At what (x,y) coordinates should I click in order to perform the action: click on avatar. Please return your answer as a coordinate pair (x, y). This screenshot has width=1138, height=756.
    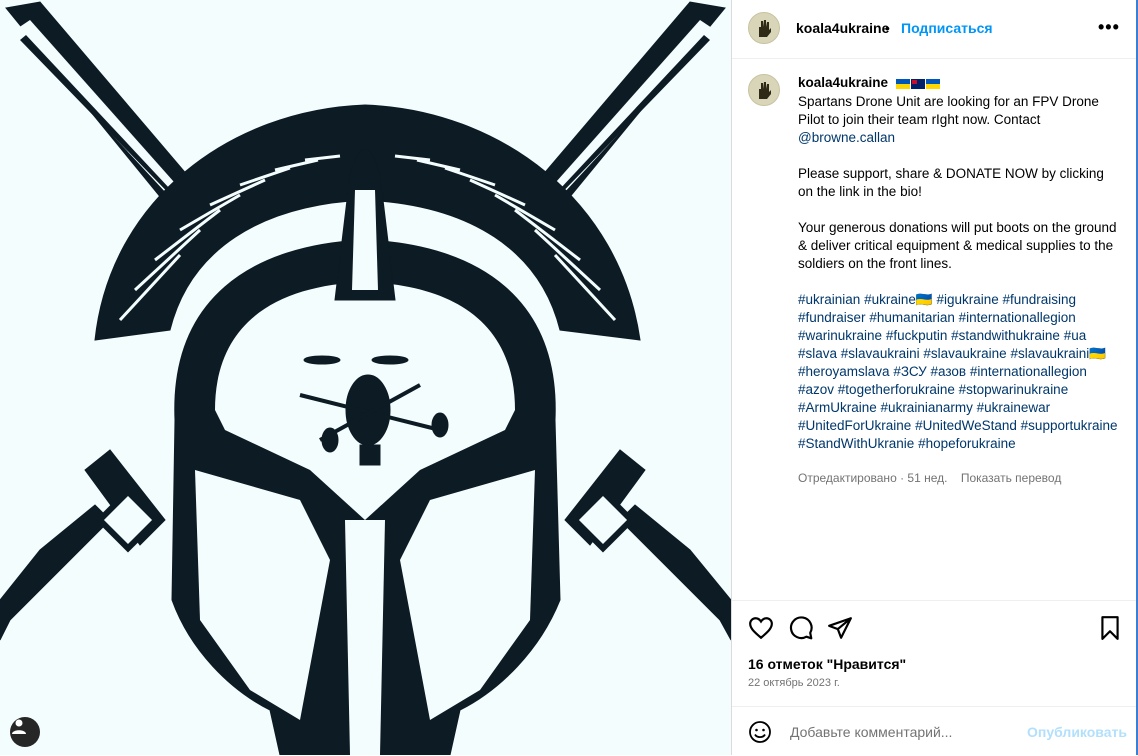
    Looking at the image, I should click on (764, 28).